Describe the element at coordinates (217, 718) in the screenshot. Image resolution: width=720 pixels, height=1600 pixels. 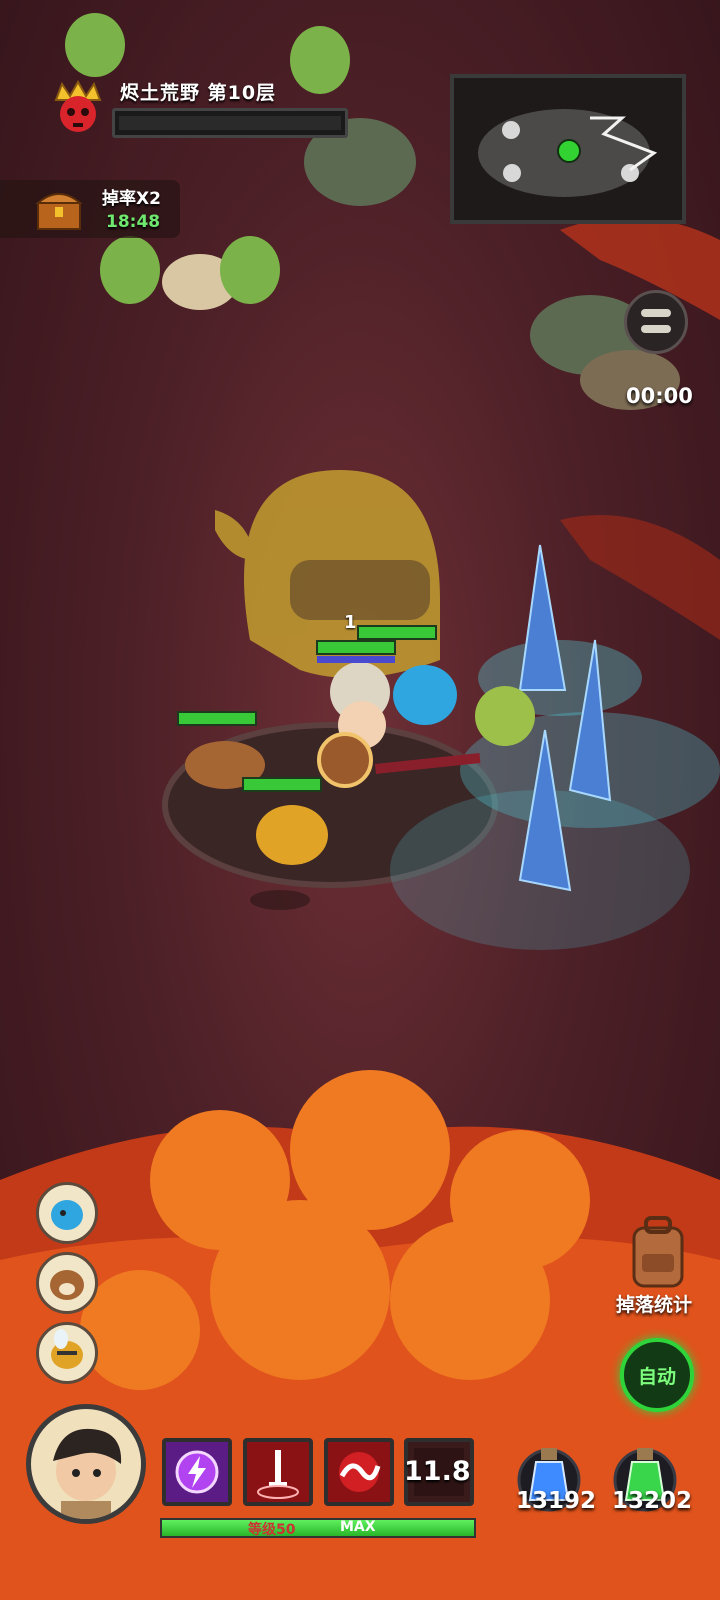
I see `dog-hp-bar` at that location.